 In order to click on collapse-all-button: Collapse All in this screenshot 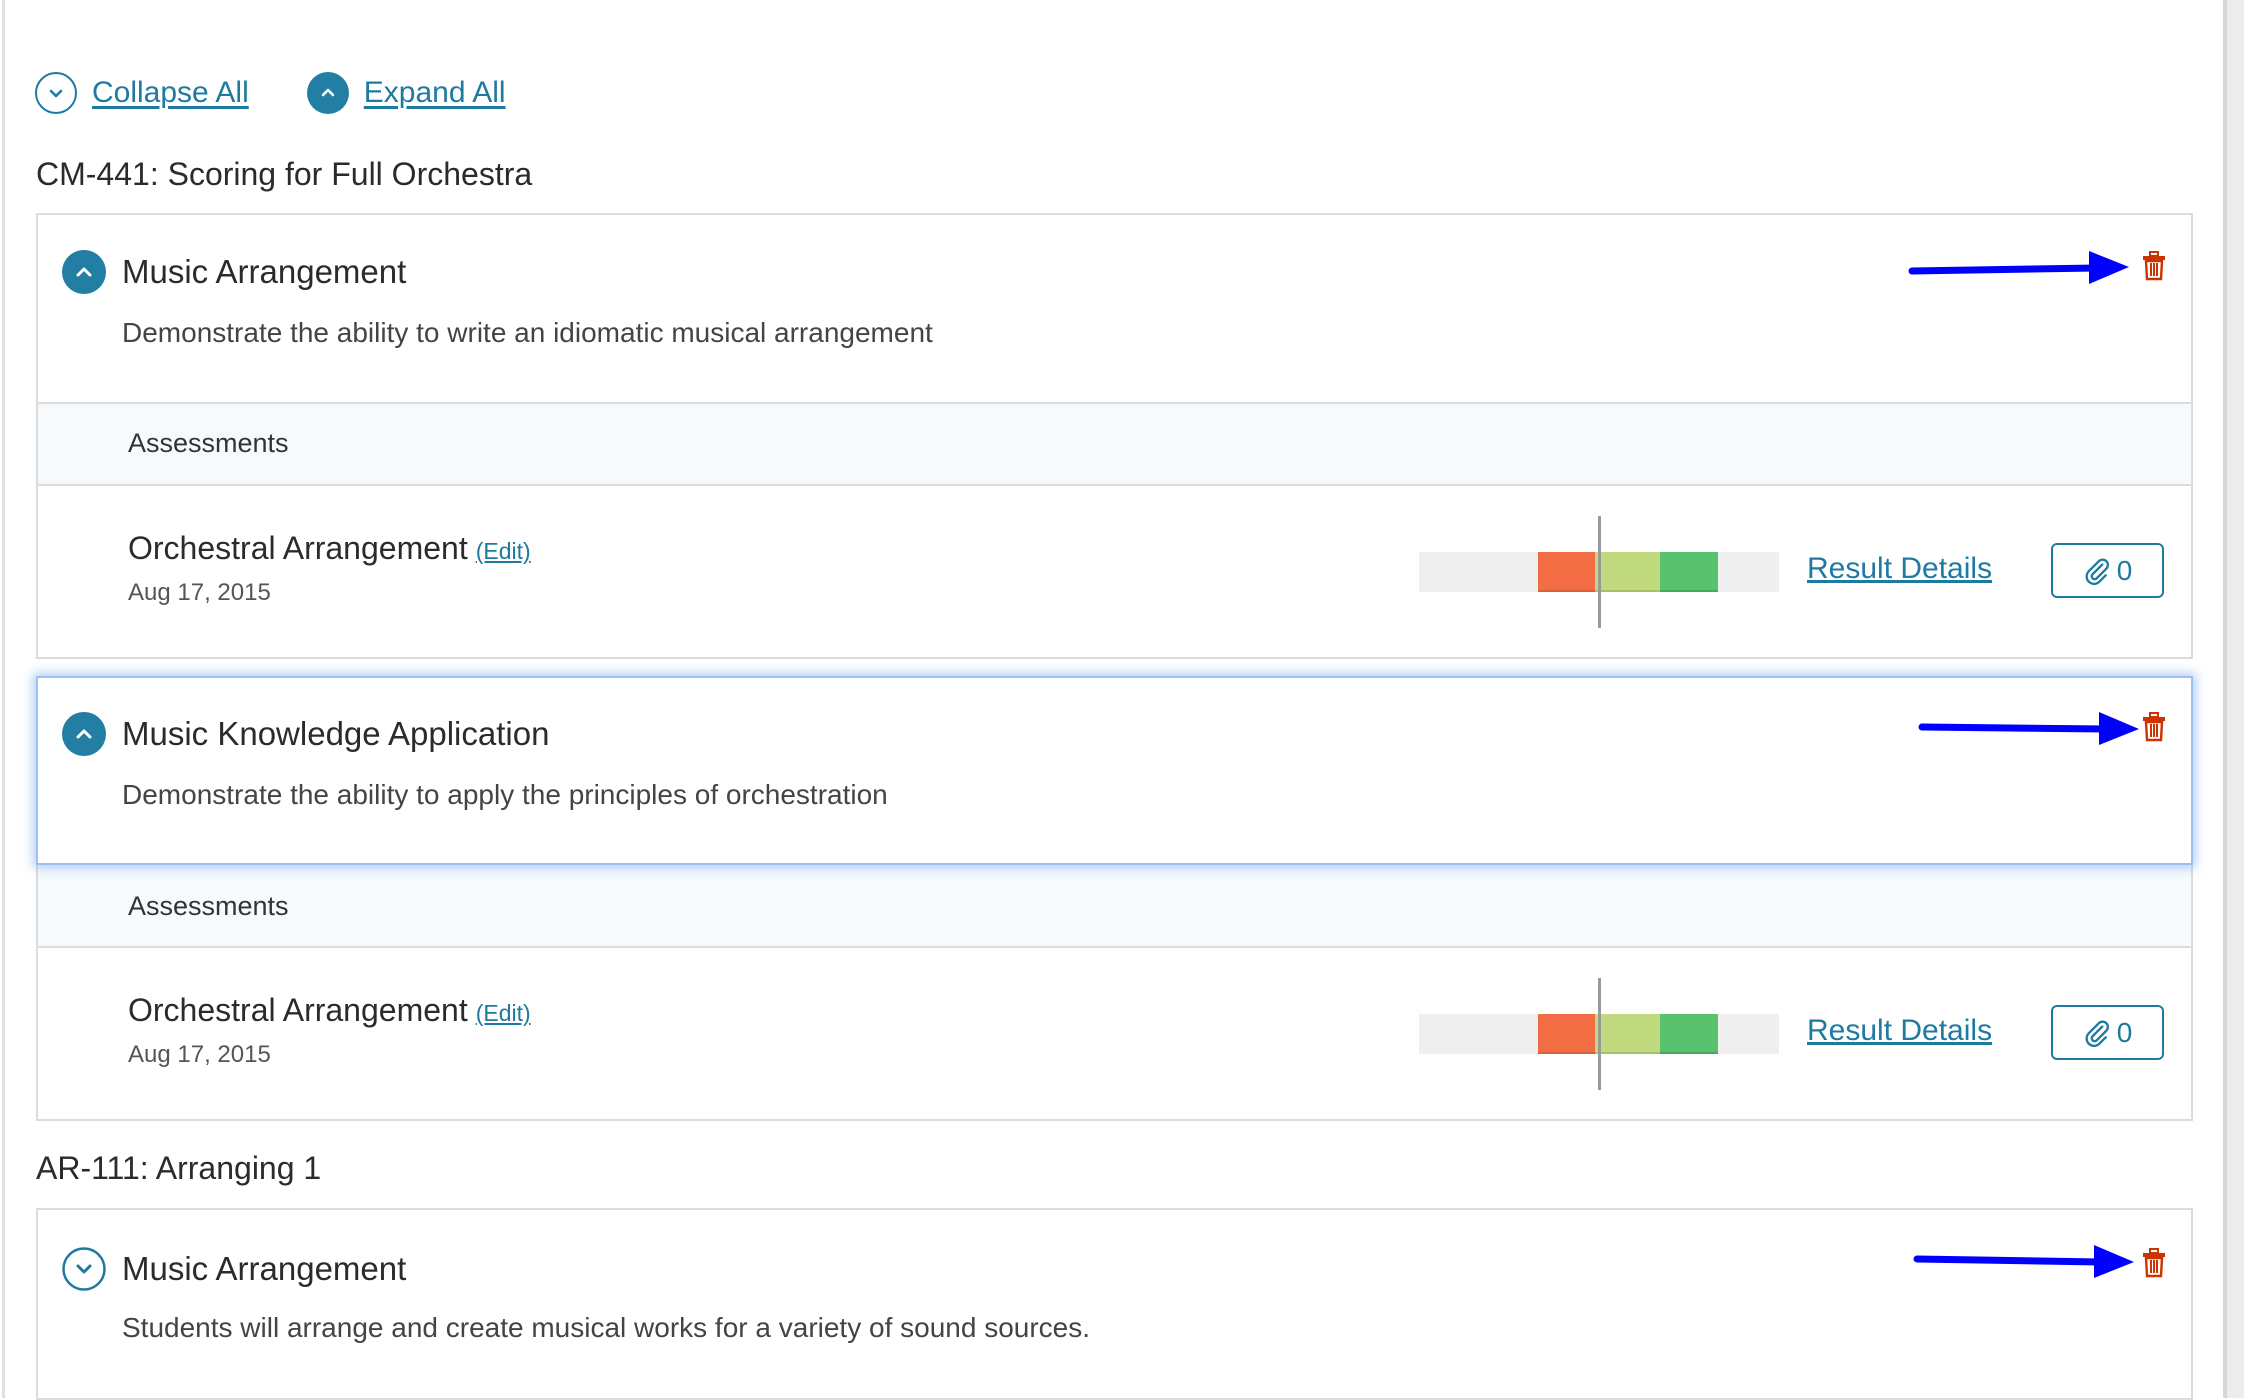, I will do `click(142, 93)`.